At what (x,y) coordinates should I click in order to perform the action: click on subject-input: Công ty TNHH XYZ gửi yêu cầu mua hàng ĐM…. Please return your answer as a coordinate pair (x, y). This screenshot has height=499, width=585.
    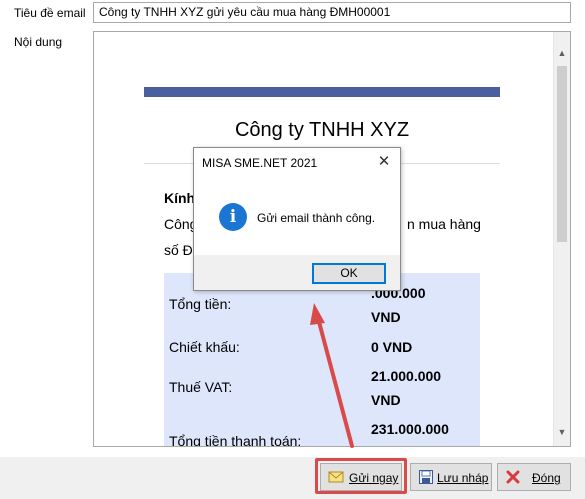
    Looking at the image, I should click on (332, 12).